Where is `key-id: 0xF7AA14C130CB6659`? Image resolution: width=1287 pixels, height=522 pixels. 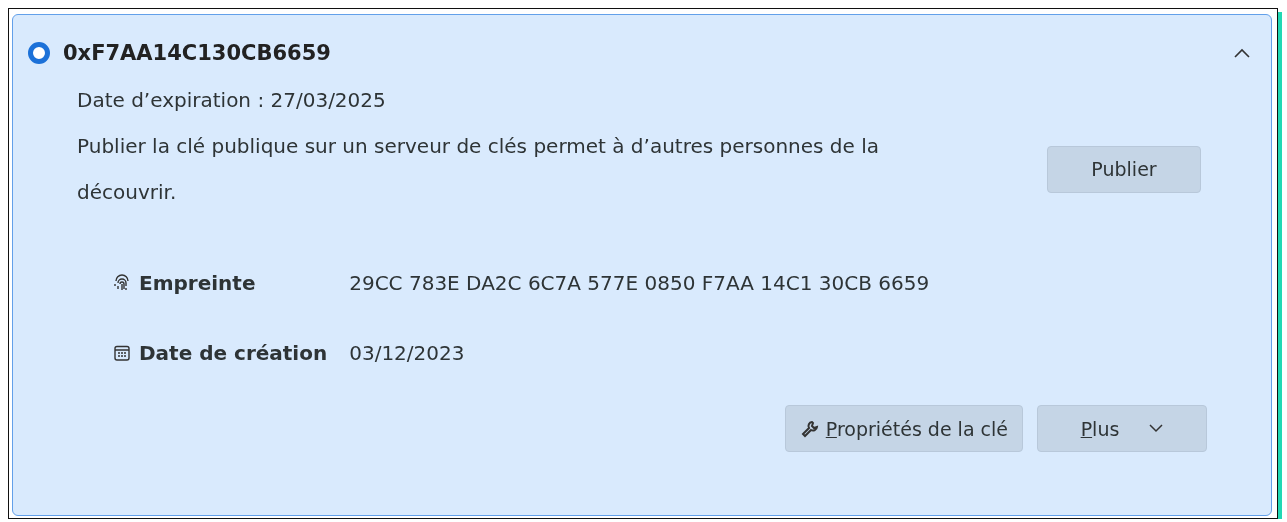 key-id: 0xF7AA14C130CB6659 is located at coordinates (197, 53).